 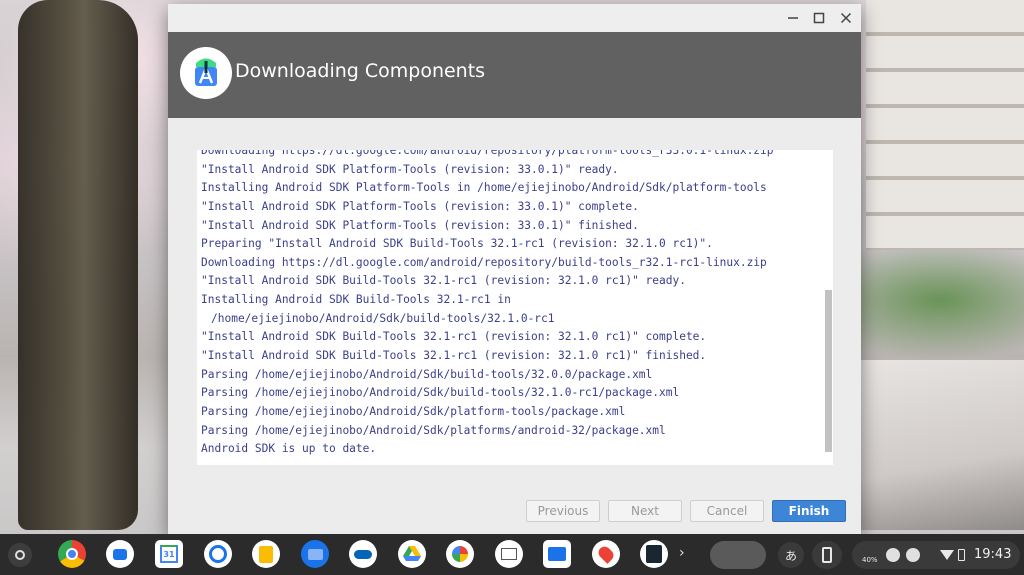 What do you see at coordinates (266, 554) in the screenshot?
I see `keep-icon` at bounding box center [266, 554].